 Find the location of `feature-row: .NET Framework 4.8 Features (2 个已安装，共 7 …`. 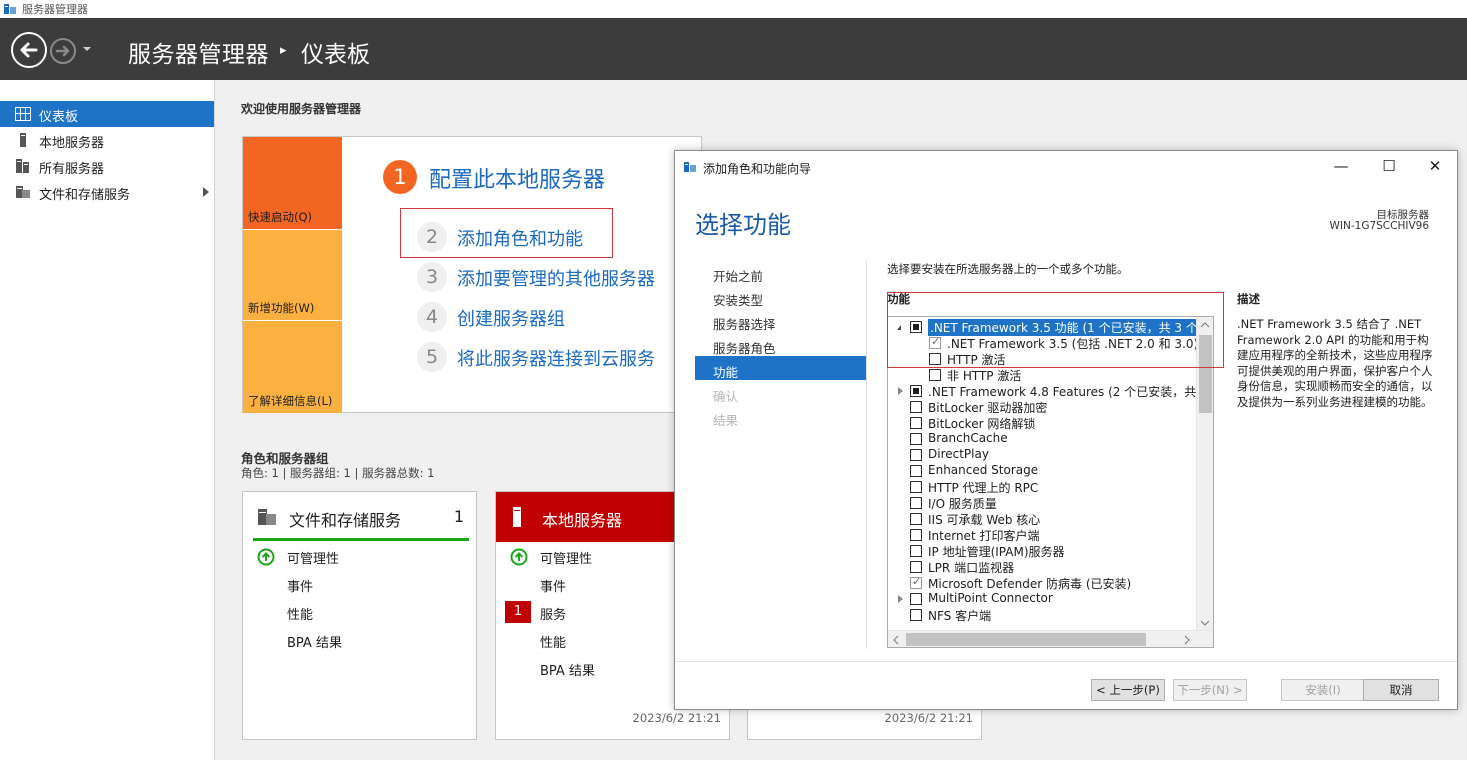

feature-row: .NET Framework 4.8 Features (2 个已安装，共 7 … is located at coordinates (1050, 391).